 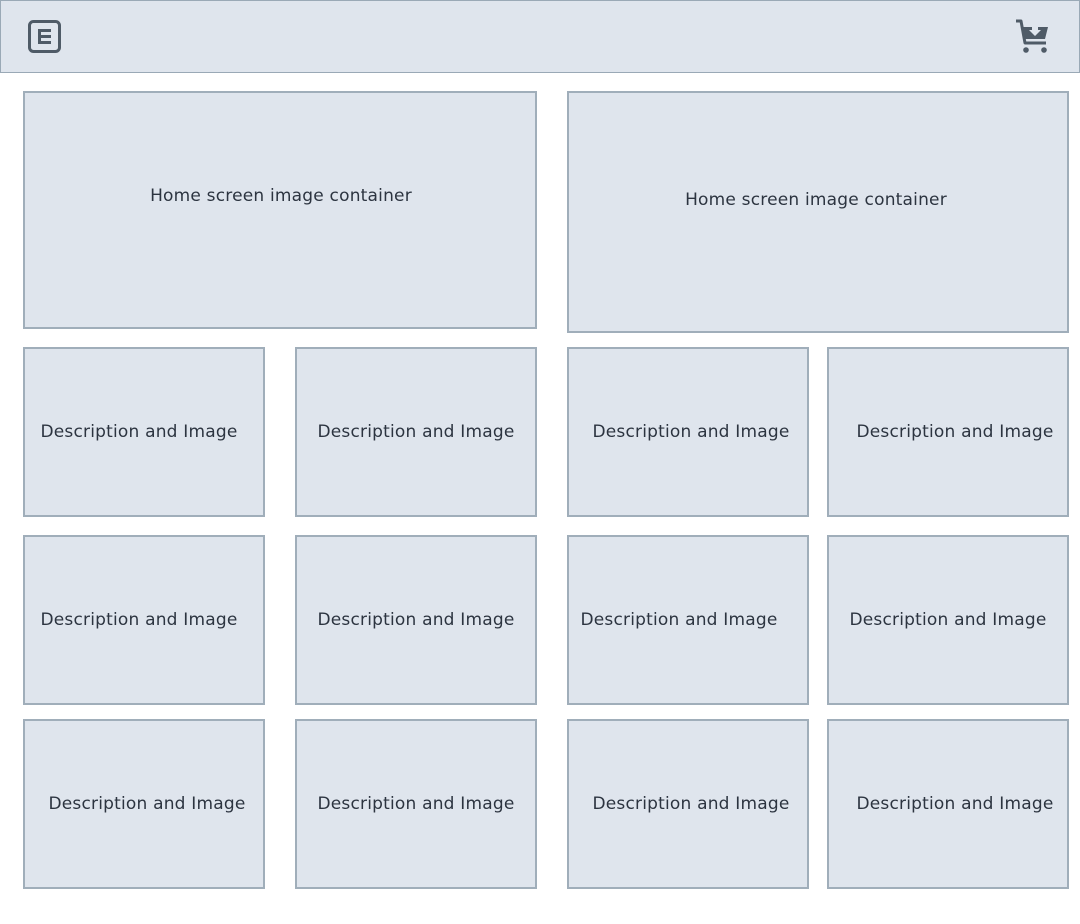 What do you see at coordinates (540, 36) in the screenshot?
I see `top-bar` at bounding box center [540, 36].